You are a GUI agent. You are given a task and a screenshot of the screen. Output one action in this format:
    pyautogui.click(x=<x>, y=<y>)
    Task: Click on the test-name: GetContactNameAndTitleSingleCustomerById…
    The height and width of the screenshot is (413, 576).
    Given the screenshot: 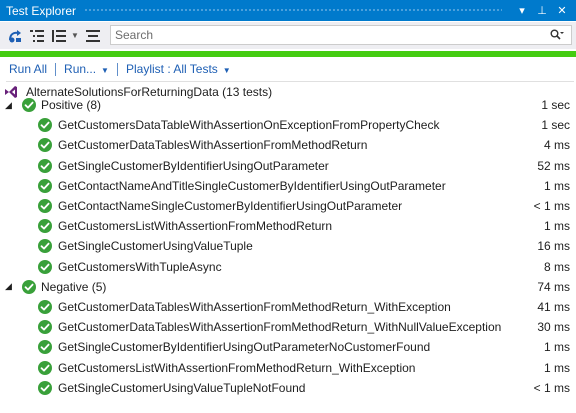 What is the action you would take?
    pyautogui.click(x=252, y=185)
    